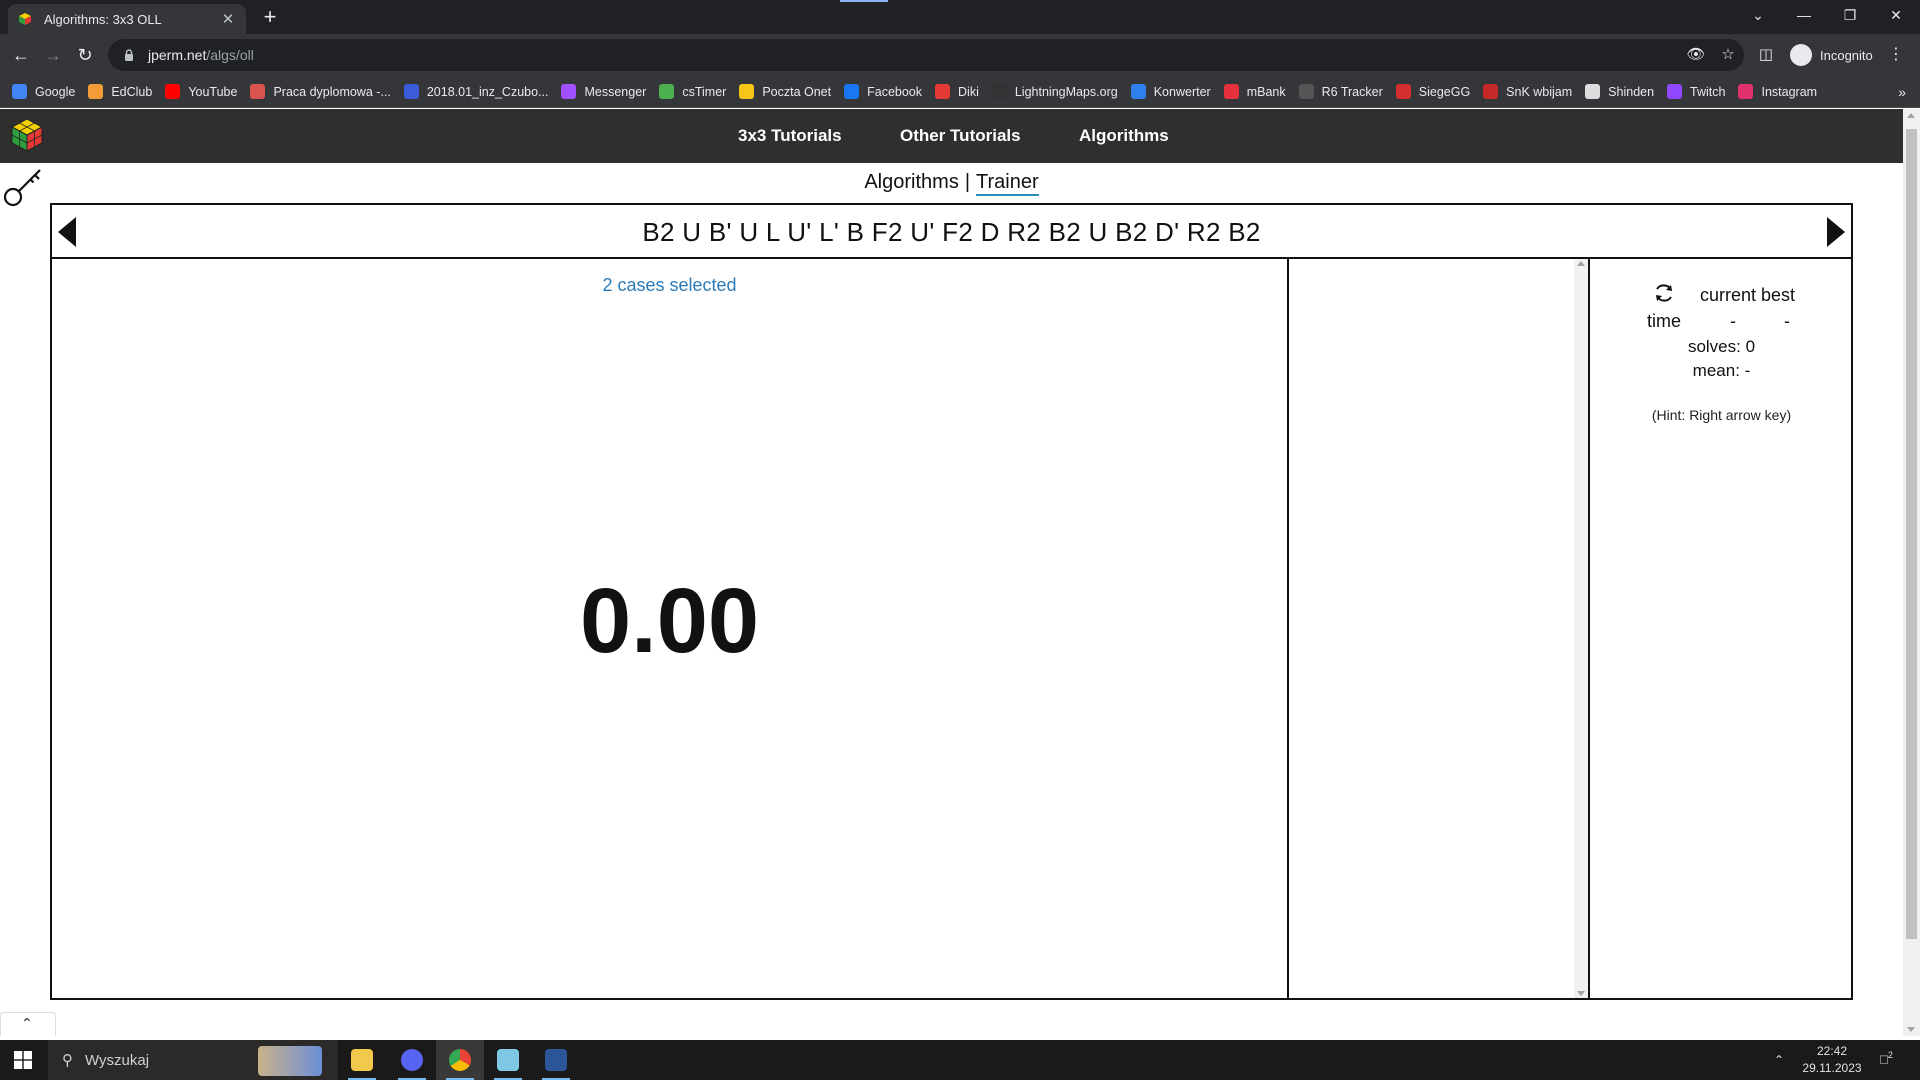 This screenshot has width=1920, height=1080. I want to click on discord-app, so click(412, 1060).